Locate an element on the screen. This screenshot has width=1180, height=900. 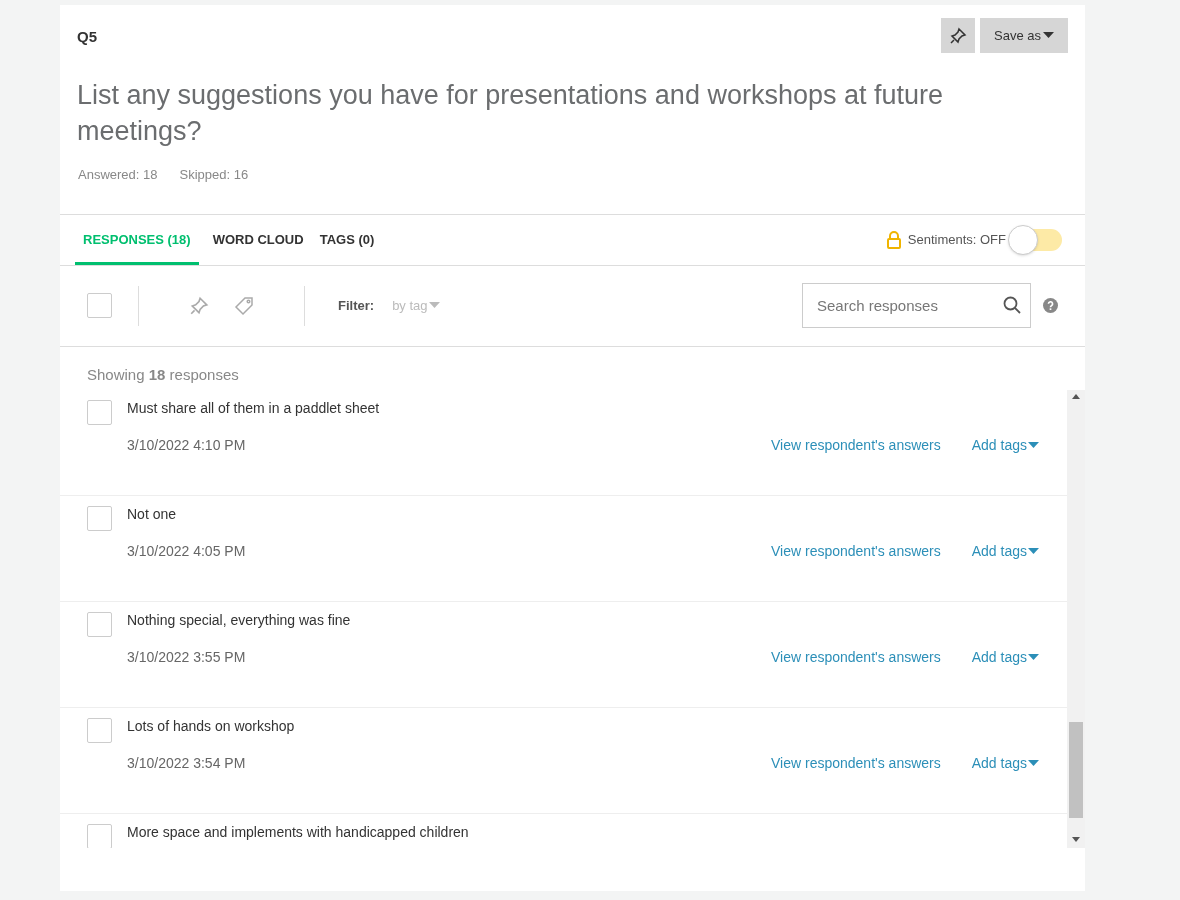
showing-count: Showing 18 responses is located at coordinates (163, 374).